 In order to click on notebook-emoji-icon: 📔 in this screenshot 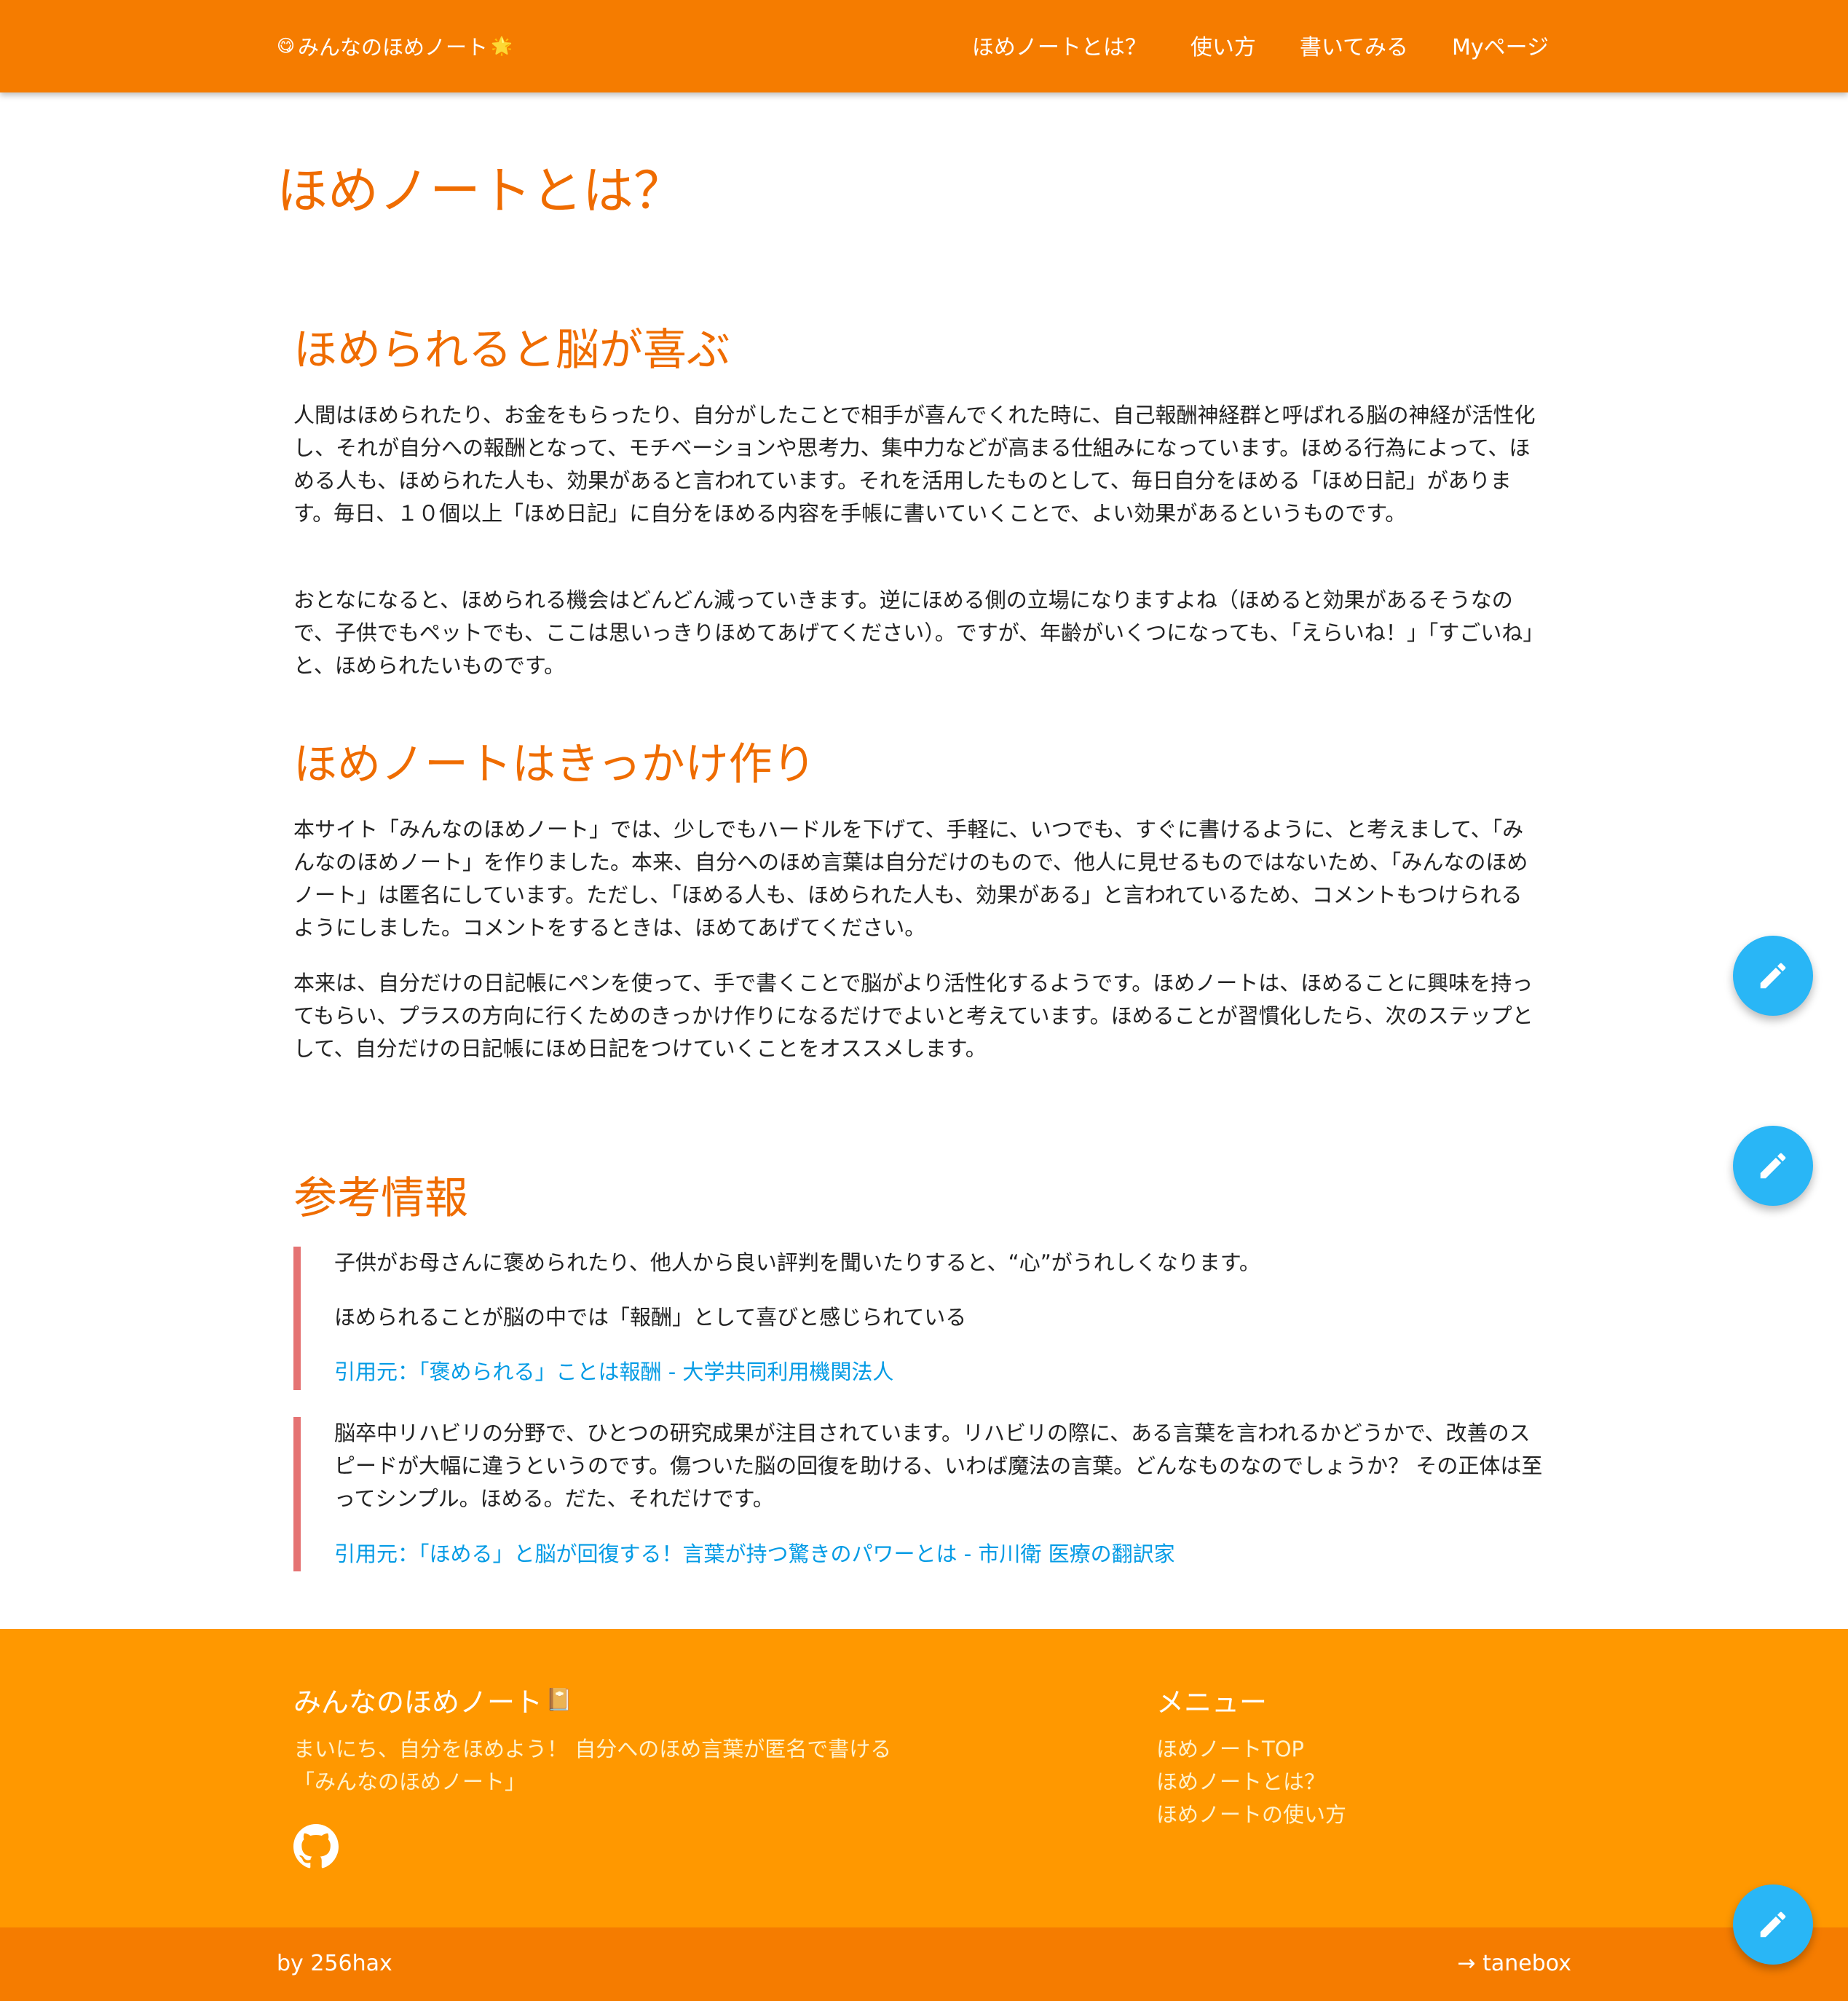, I will do `click(559, 1700)`.